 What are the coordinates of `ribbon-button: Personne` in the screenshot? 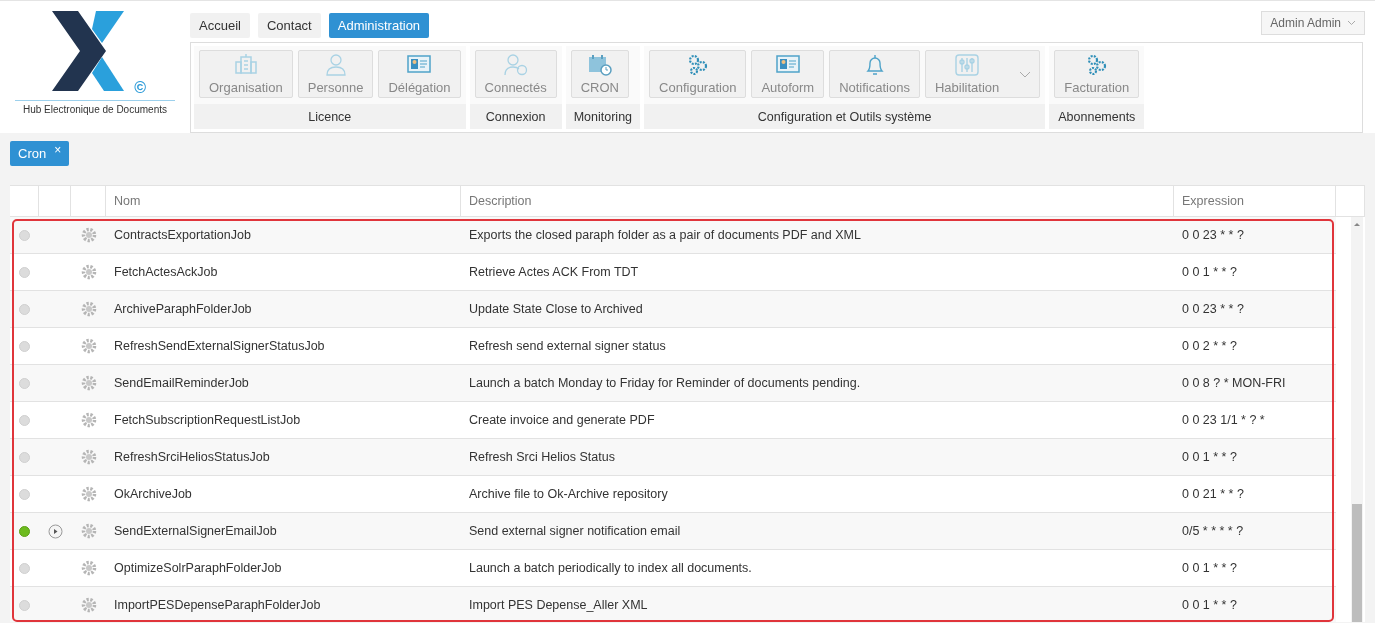 It's located at (335, 74).